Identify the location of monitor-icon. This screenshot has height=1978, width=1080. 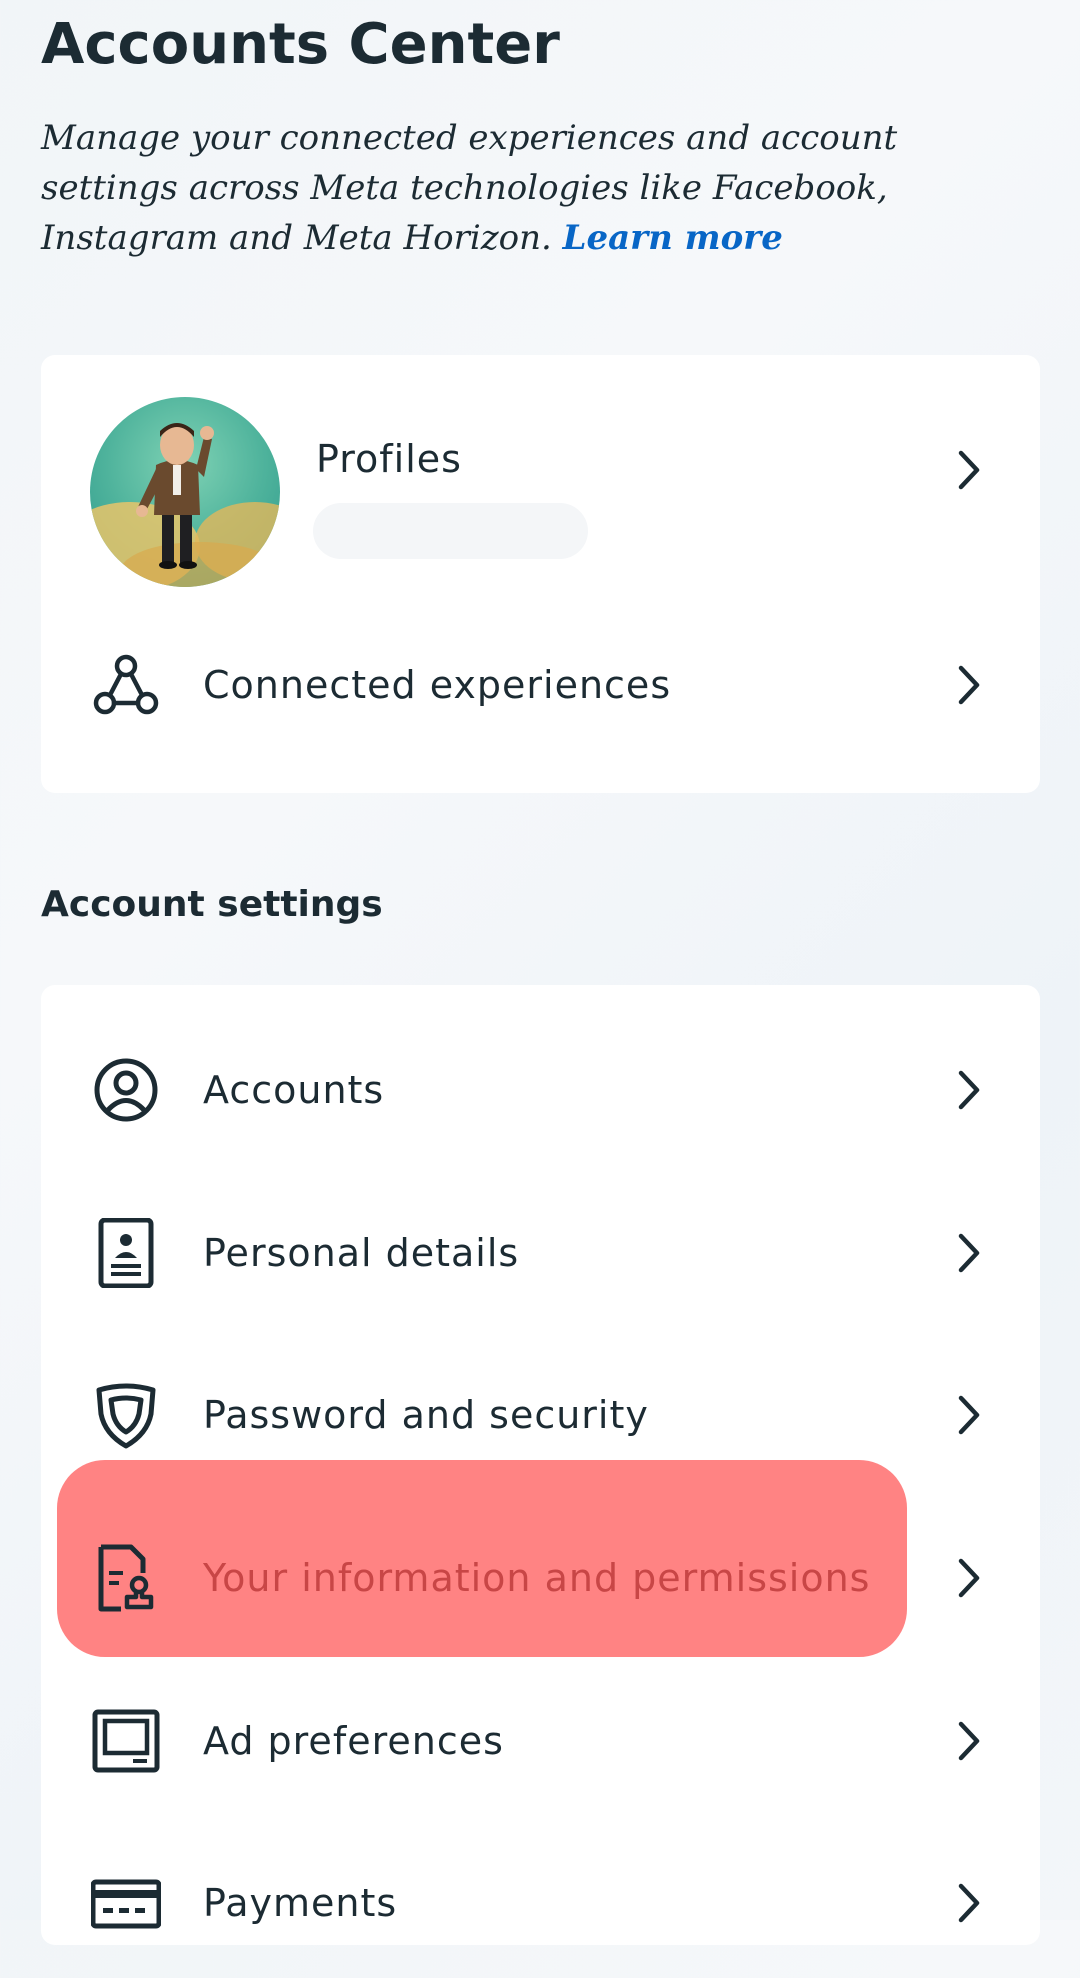
(126, 1741).